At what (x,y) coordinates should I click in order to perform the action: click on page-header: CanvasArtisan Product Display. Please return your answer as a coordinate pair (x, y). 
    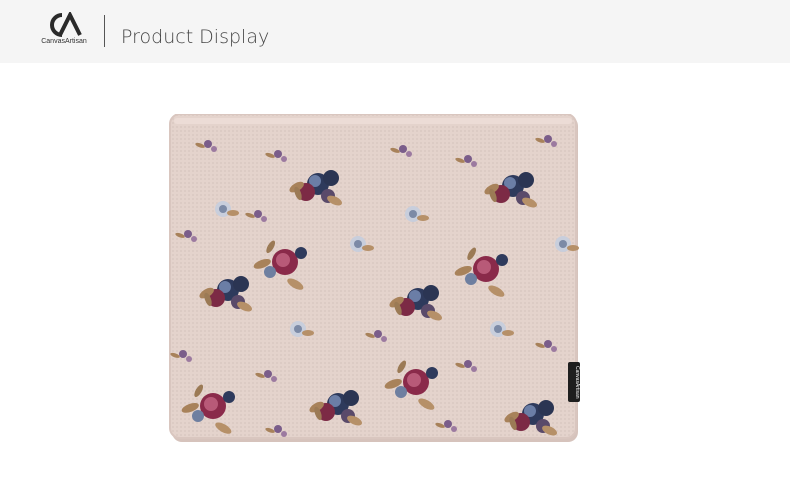
    Looking at the image, I should click on (395, 31).